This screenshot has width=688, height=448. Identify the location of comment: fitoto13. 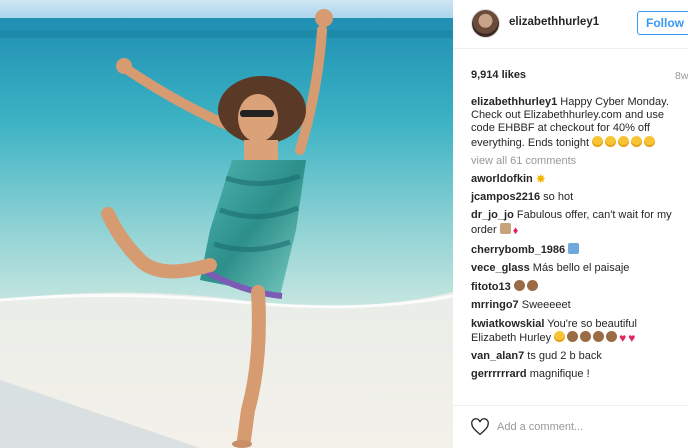
(576, 287).